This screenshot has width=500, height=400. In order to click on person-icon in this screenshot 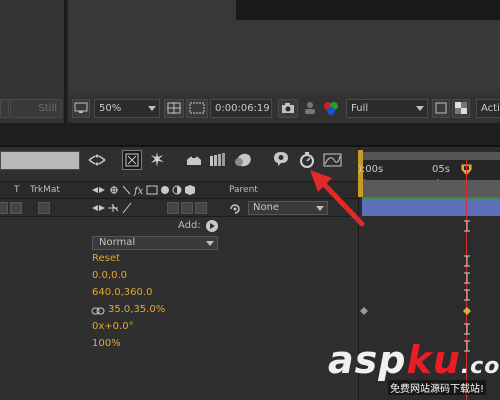, I will do `click(310, 108)`.